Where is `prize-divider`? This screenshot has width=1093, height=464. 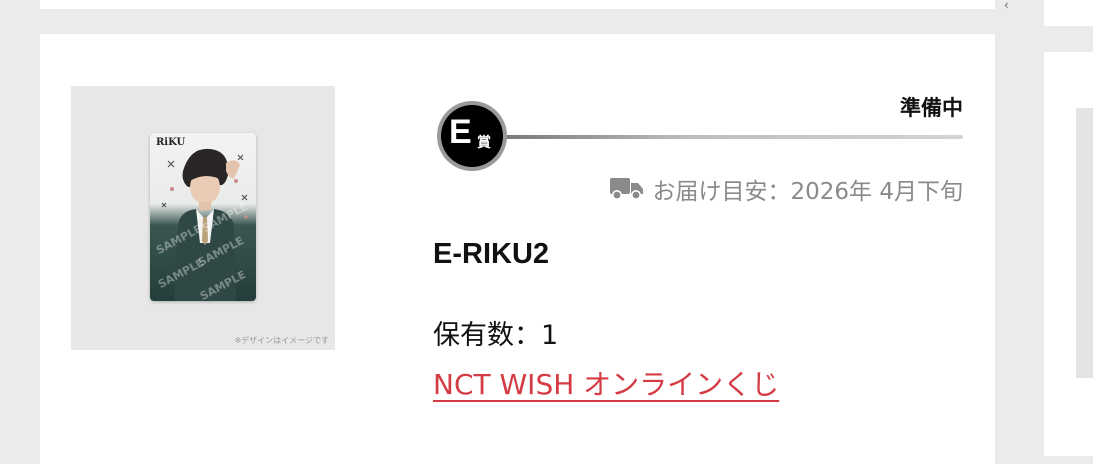 prize-divider is located at coordinates (734, 137).